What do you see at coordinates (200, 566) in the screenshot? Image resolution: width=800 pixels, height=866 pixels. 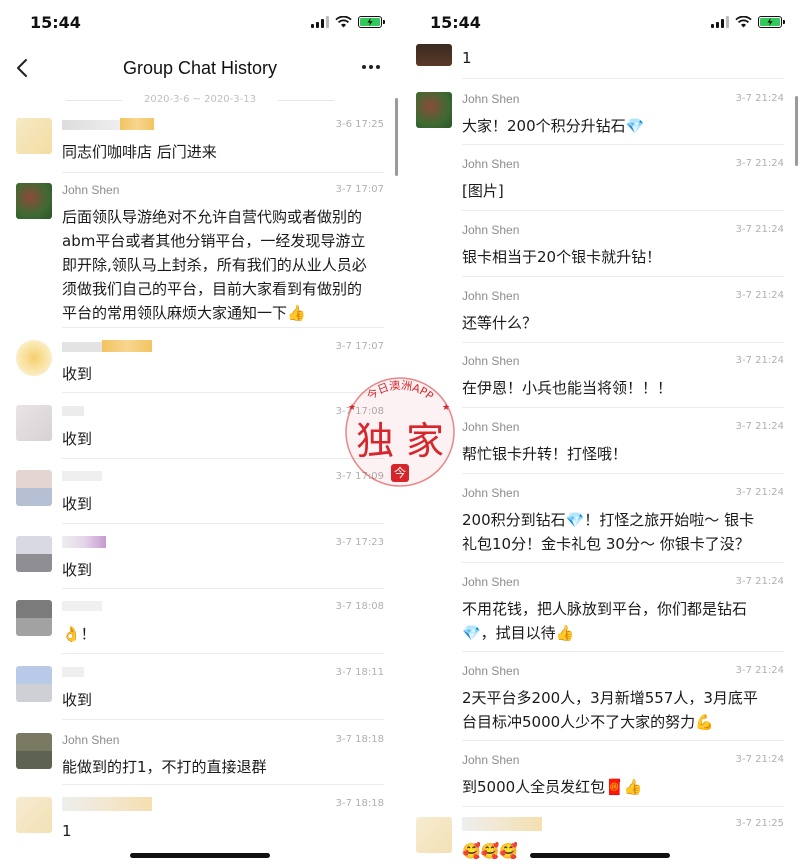 I see `message-item: 3-7 17:23 收到` at bounding box center [200, 566].